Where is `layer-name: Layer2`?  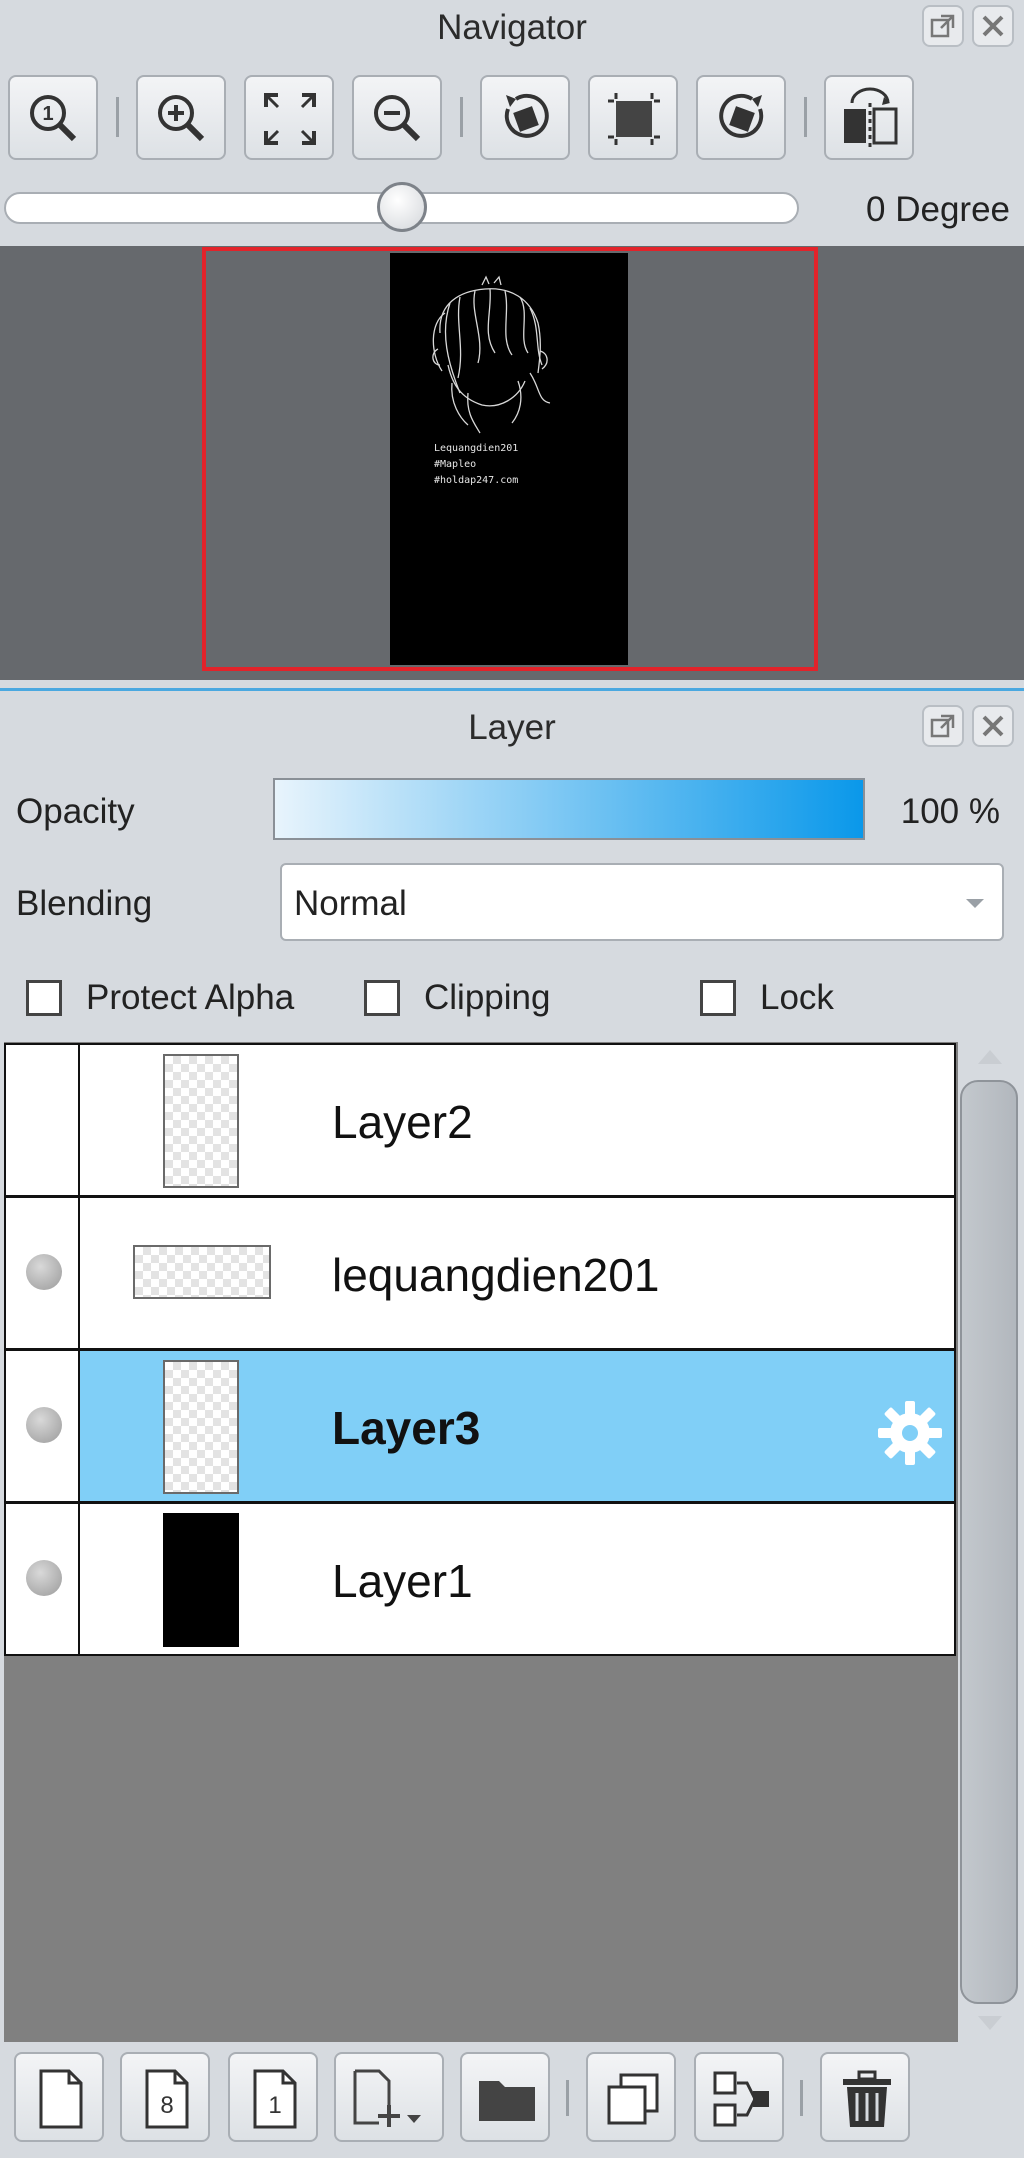 layer-name: Layer2 is located at coordinates (402, 1122).